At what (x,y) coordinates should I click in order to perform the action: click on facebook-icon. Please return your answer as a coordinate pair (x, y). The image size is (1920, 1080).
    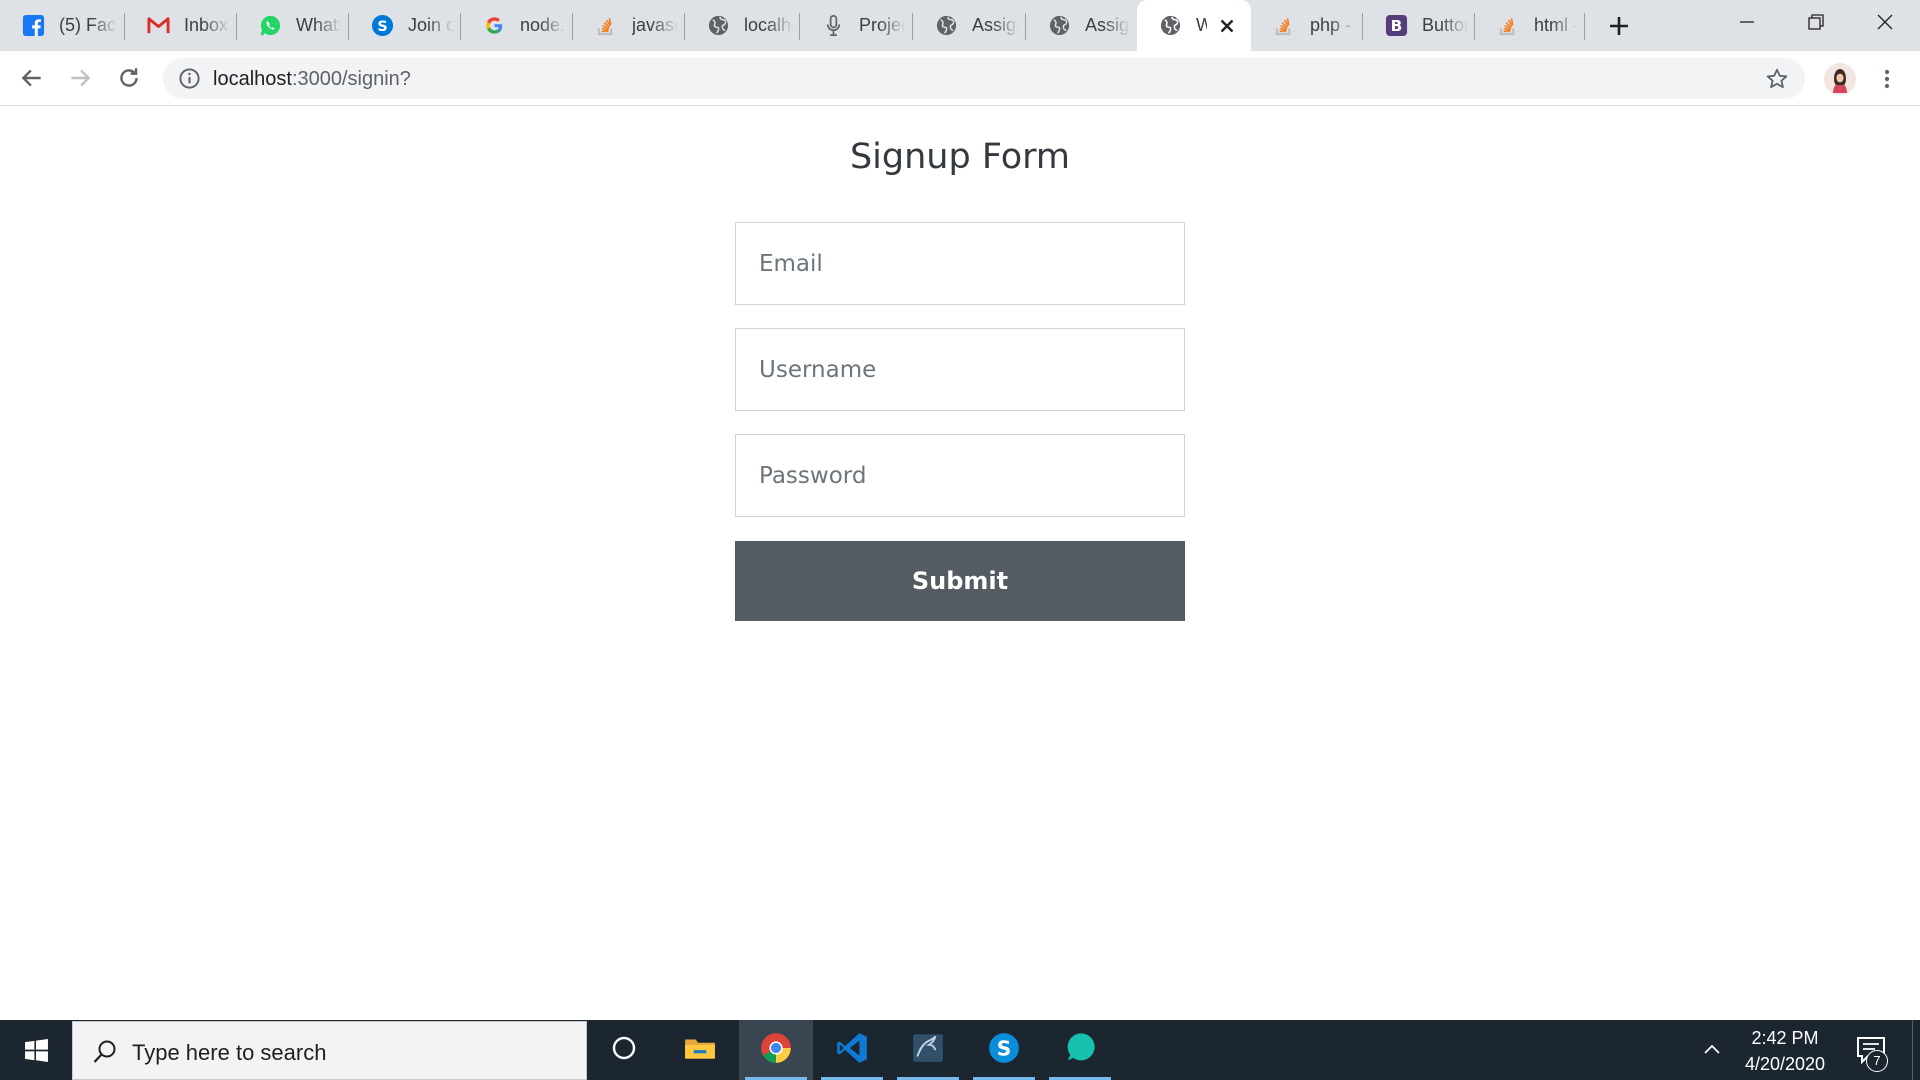
    Looking at the image, I should click on (33, 25).